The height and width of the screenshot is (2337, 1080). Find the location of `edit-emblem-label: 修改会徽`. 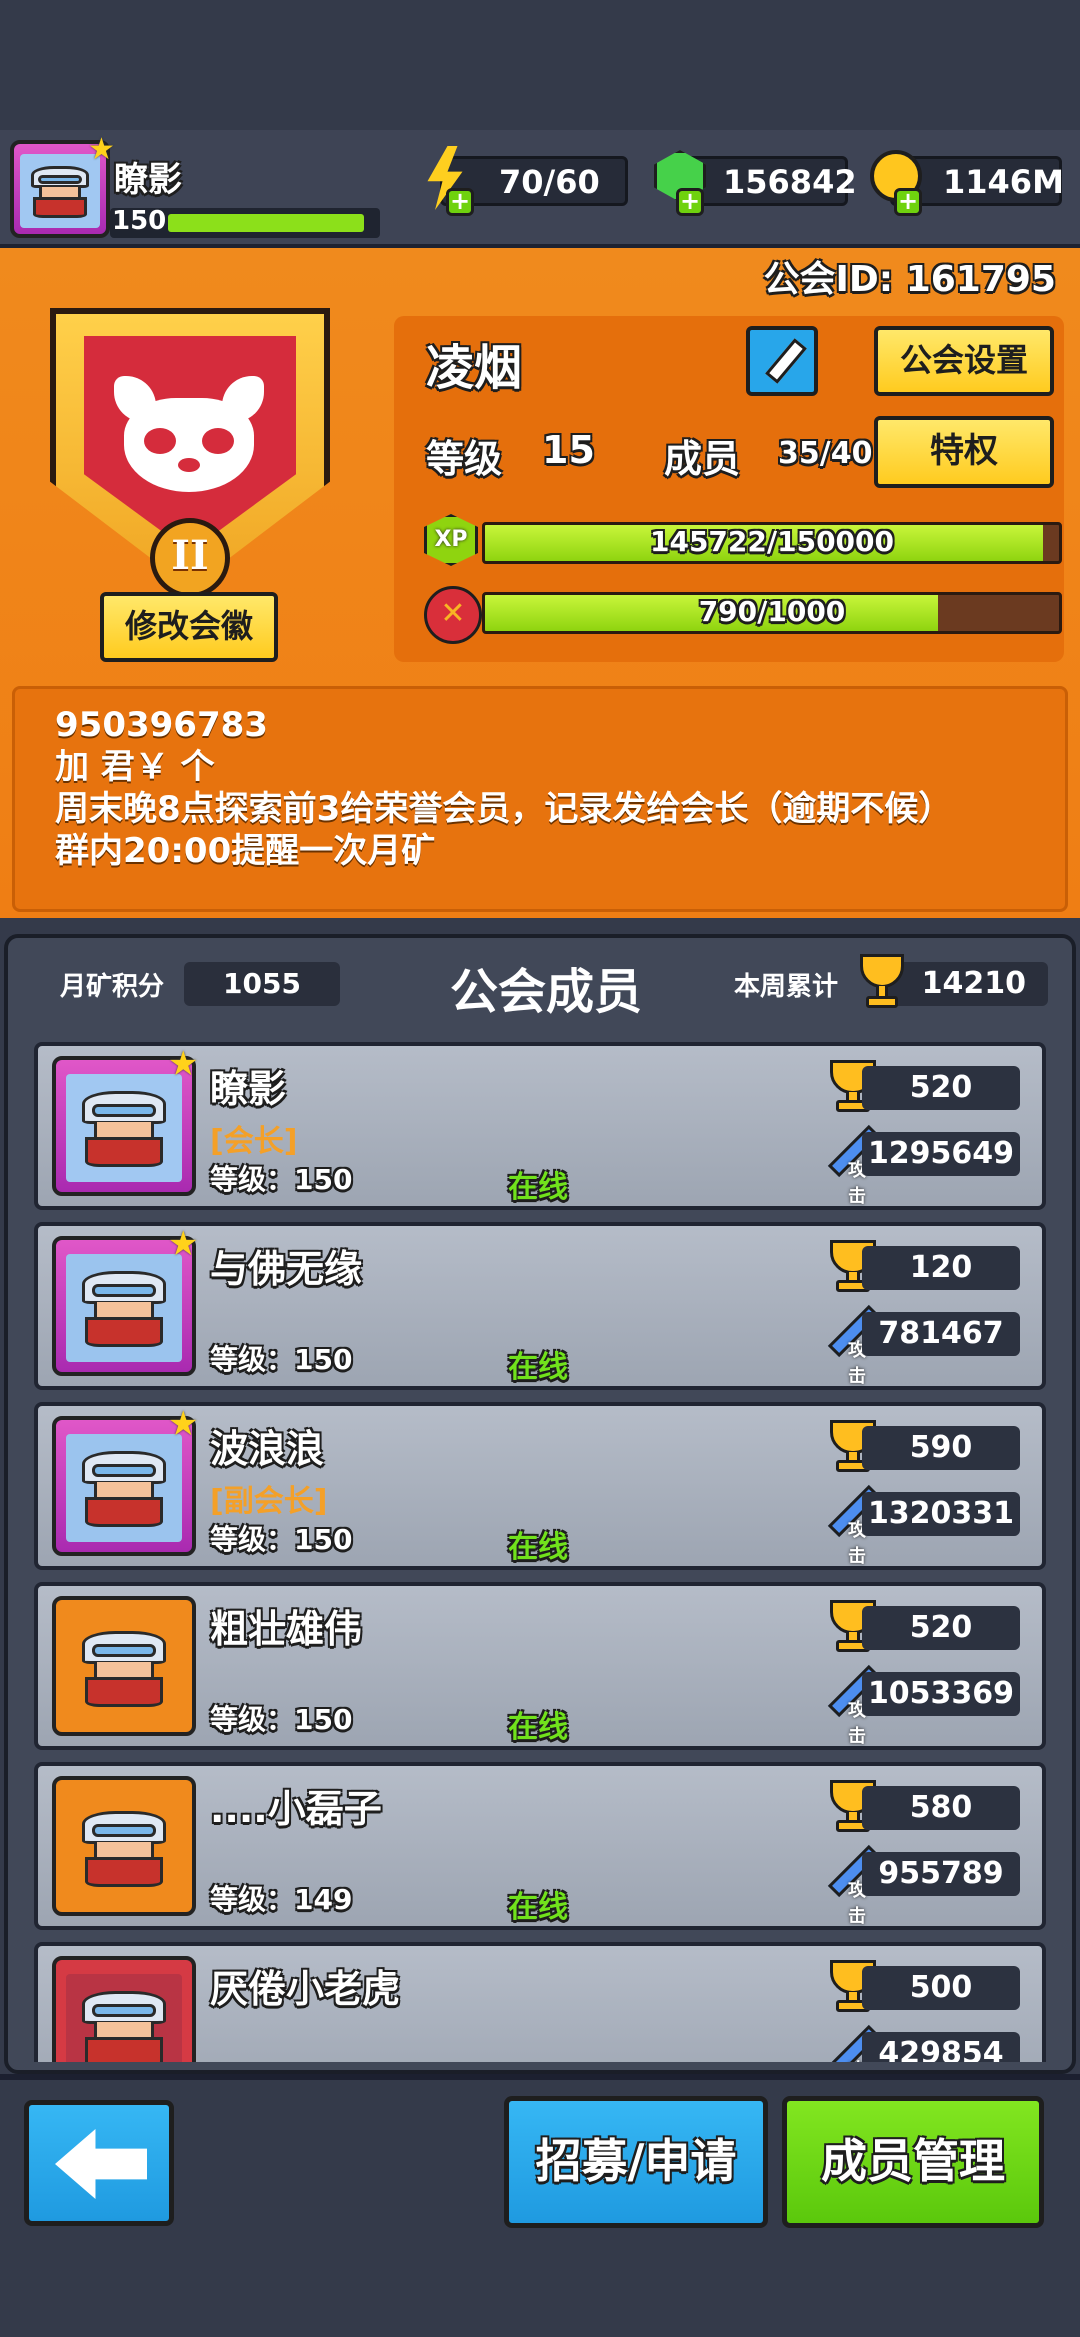

edit-emblem-label: 修改会徽 is located at coordinates (188, 626).